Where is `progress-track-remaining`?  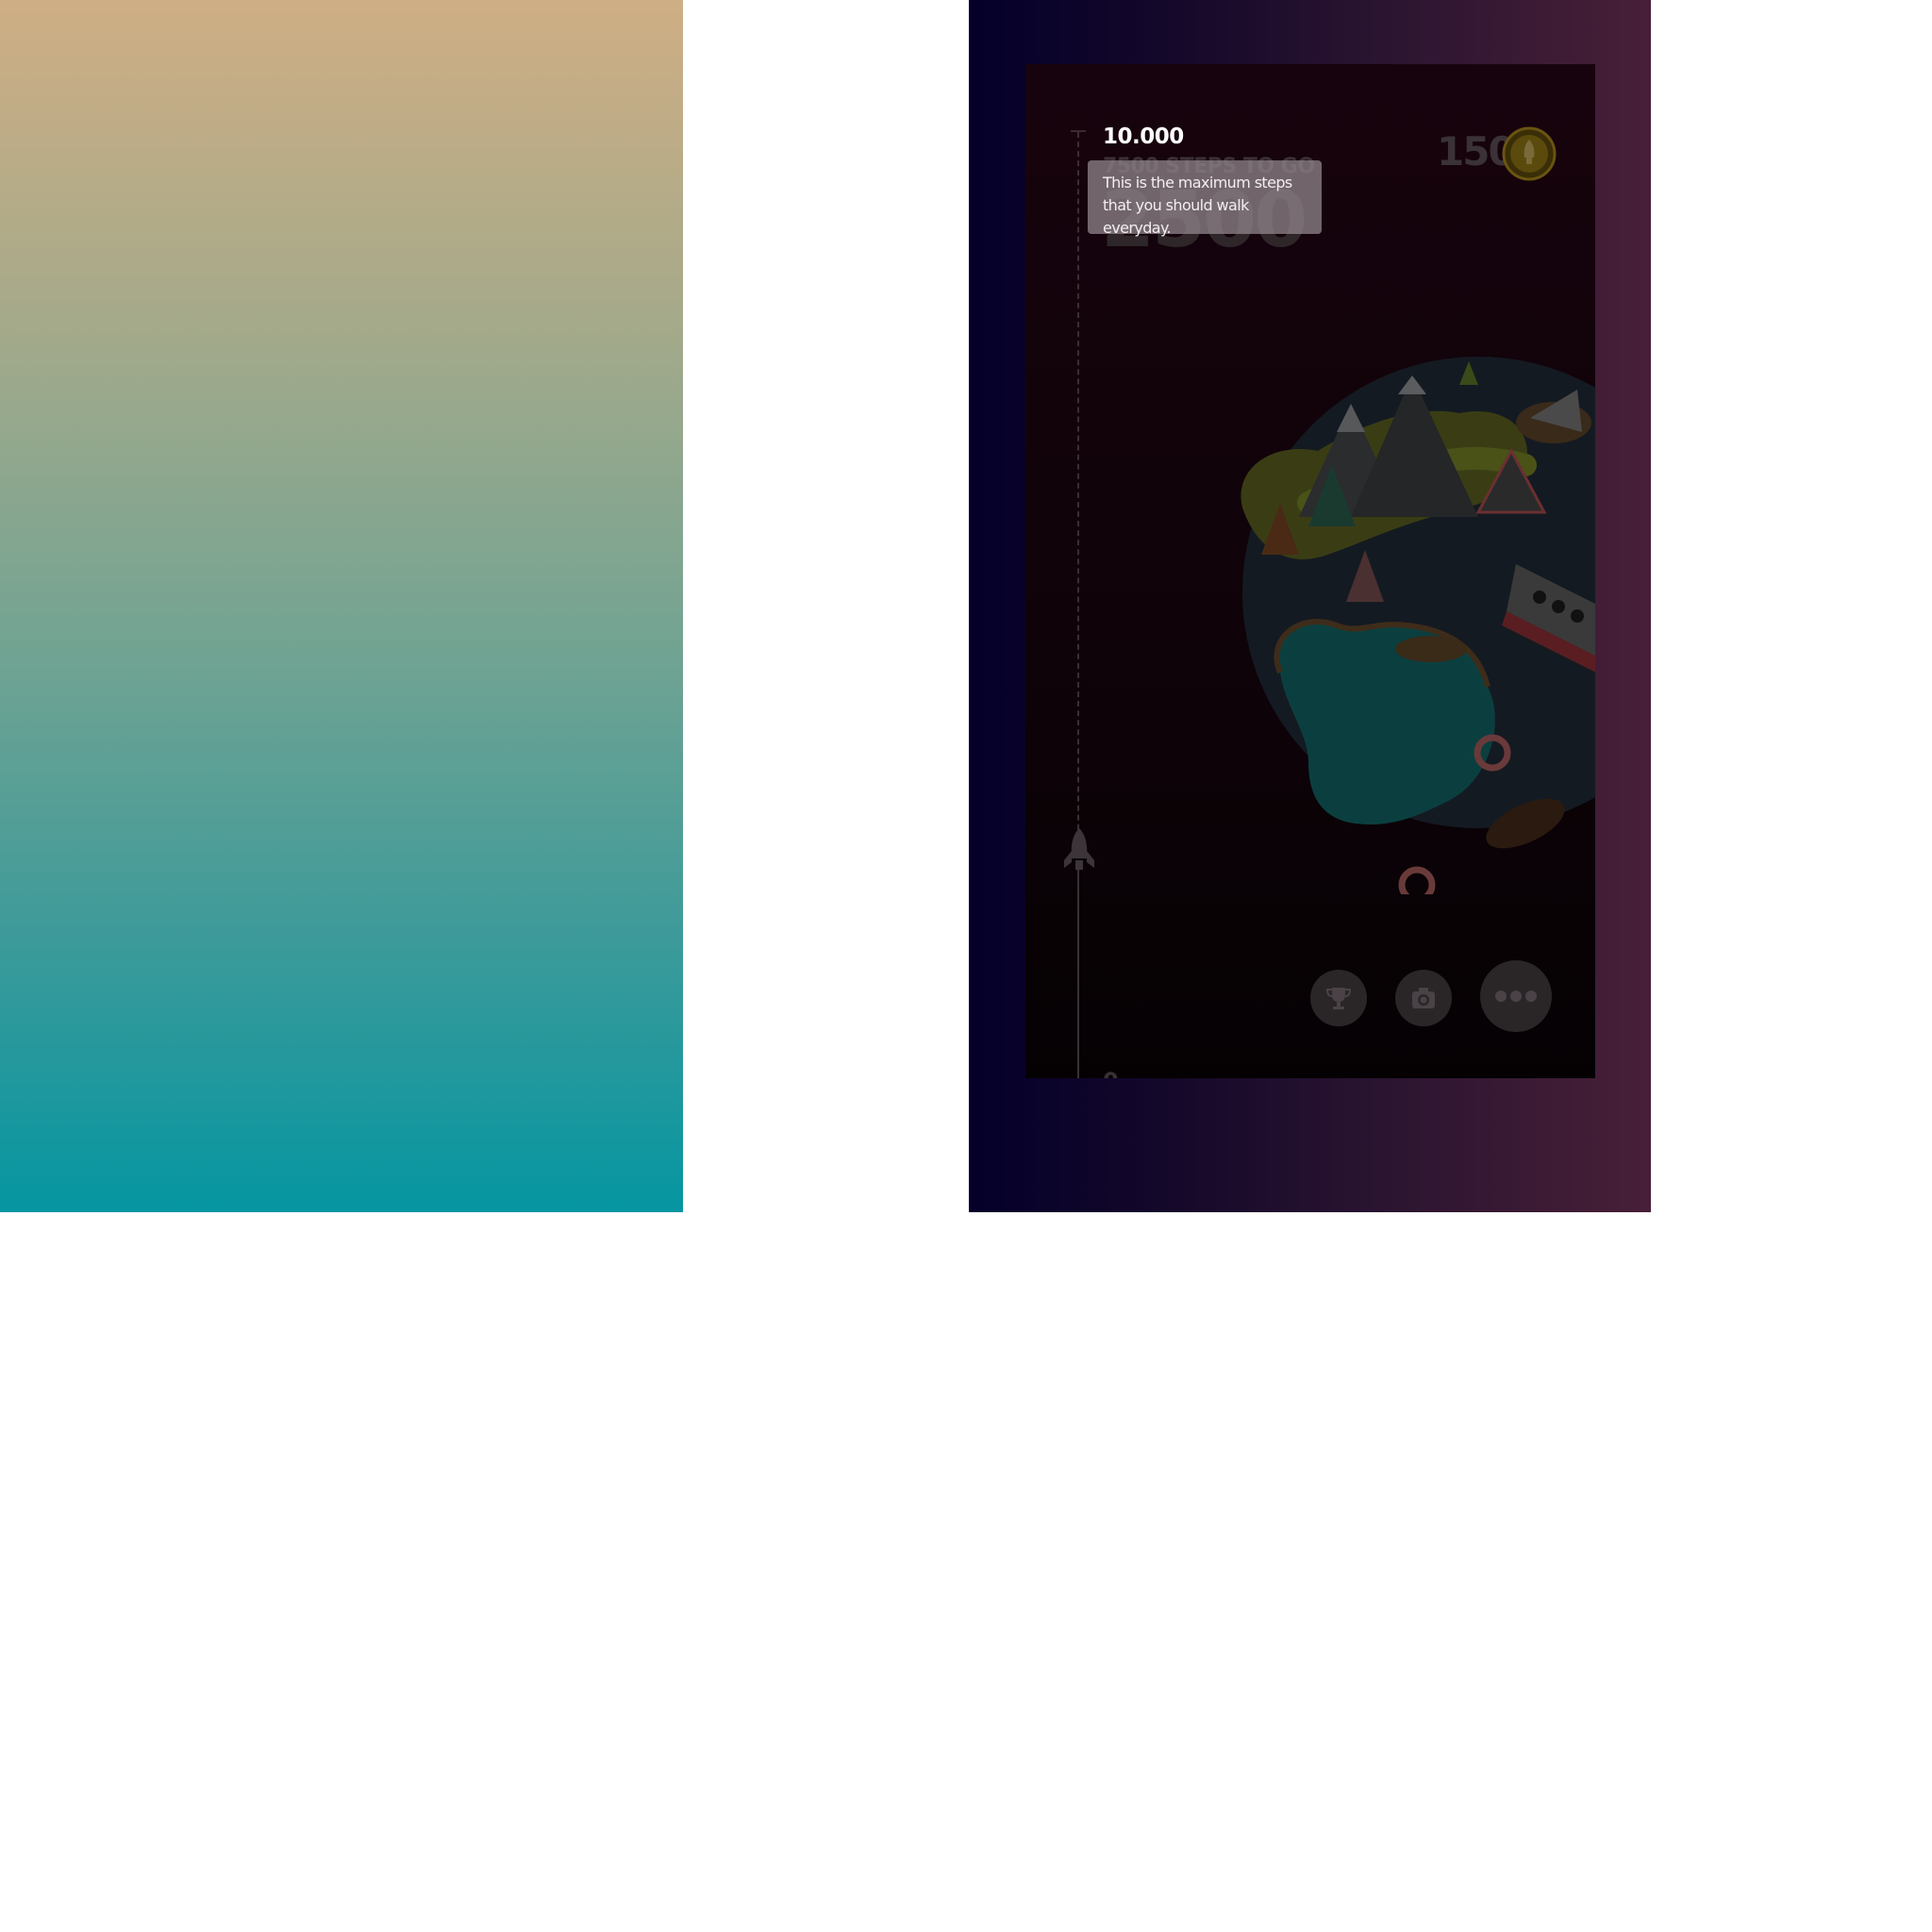 progress-track-remaining is located at coordinates (1078, 510).